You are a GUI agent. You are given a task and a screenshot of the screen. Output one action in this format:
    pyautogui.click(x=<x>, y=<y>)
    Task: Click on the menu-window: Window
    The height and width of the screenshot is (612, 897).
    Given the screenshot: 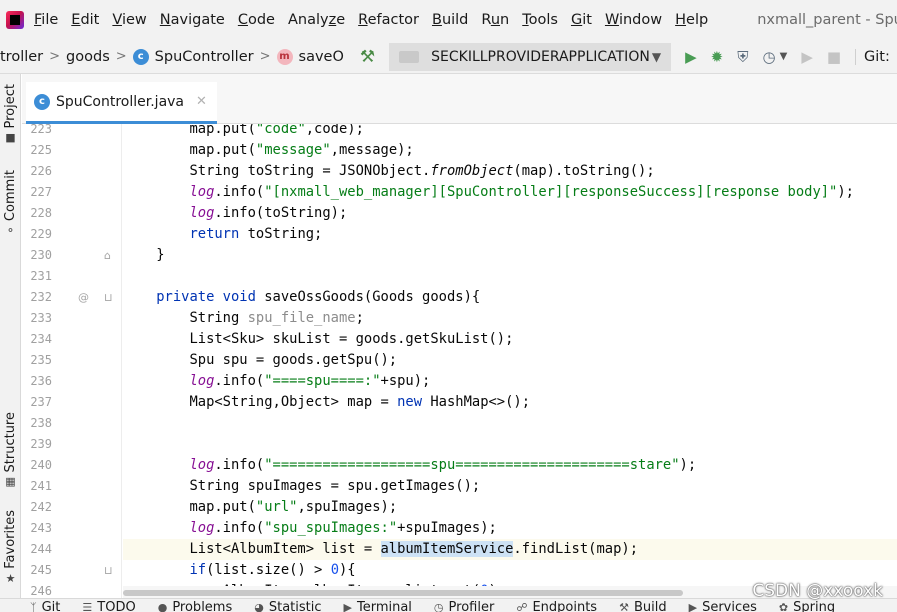 What is the action you would take?
    pyautogui.click(x=633, y=20)
    